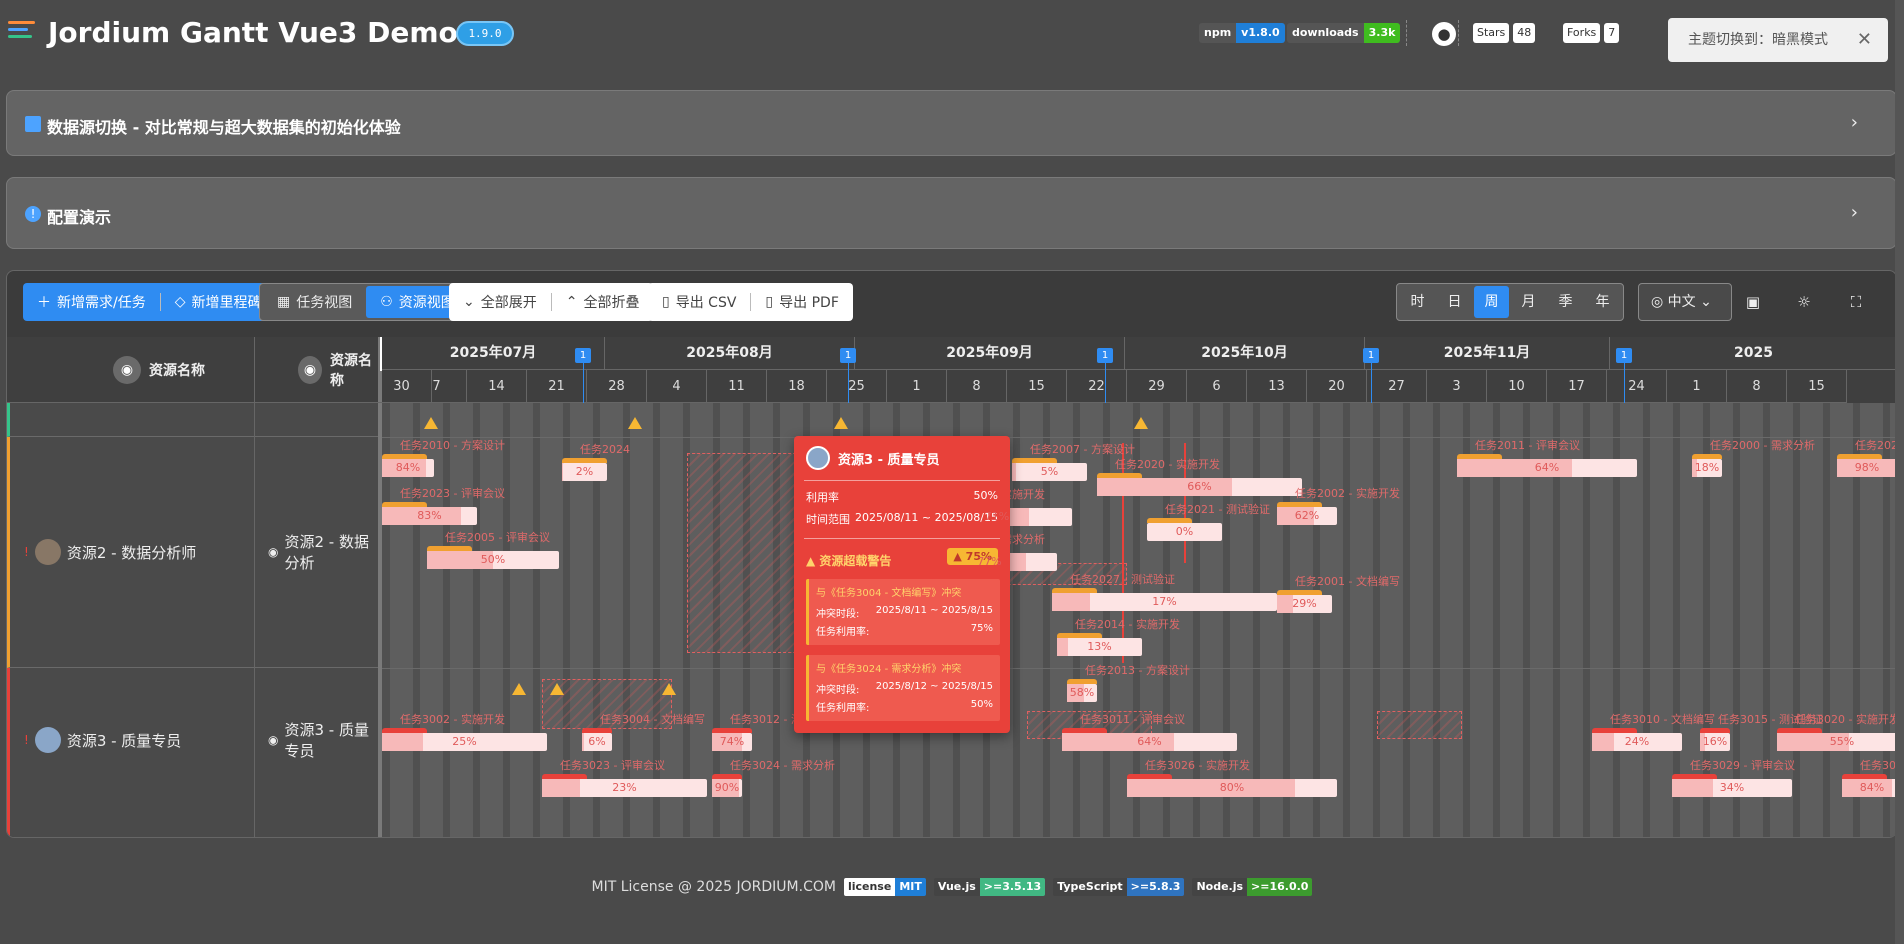  Describe the element at coordinates (801, 302) in the screenshot. I see `export-pdf-button: ▯ 导出 PDF` at that location.